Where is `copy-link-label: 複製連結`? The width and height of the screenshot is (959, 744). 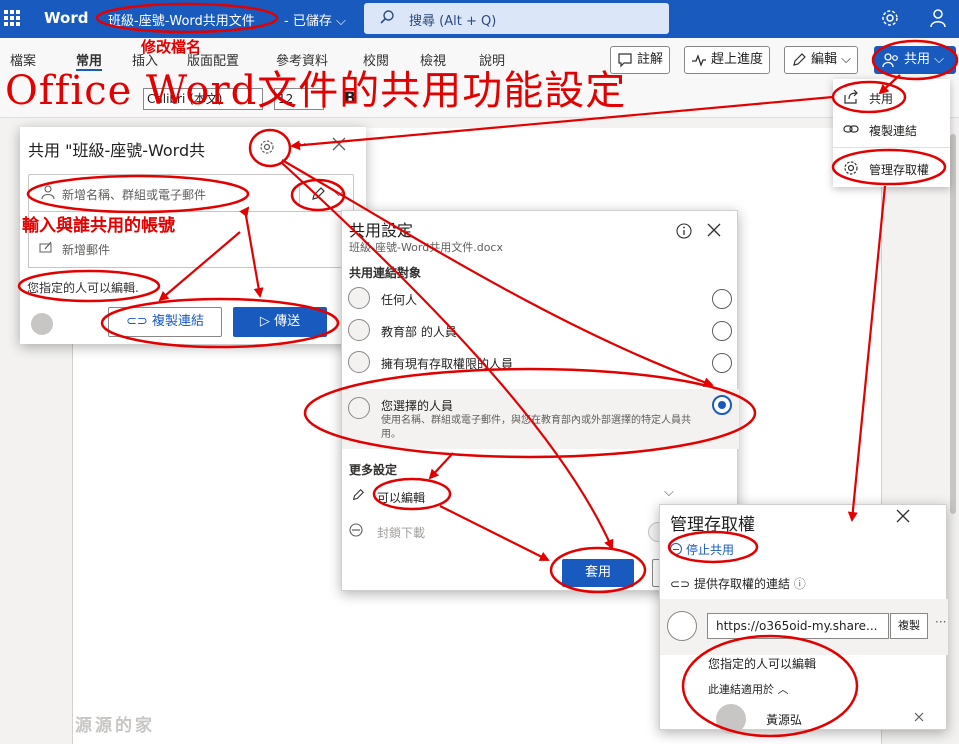 copy-link-label: 複製連結 is located at coordinates (177, 321).